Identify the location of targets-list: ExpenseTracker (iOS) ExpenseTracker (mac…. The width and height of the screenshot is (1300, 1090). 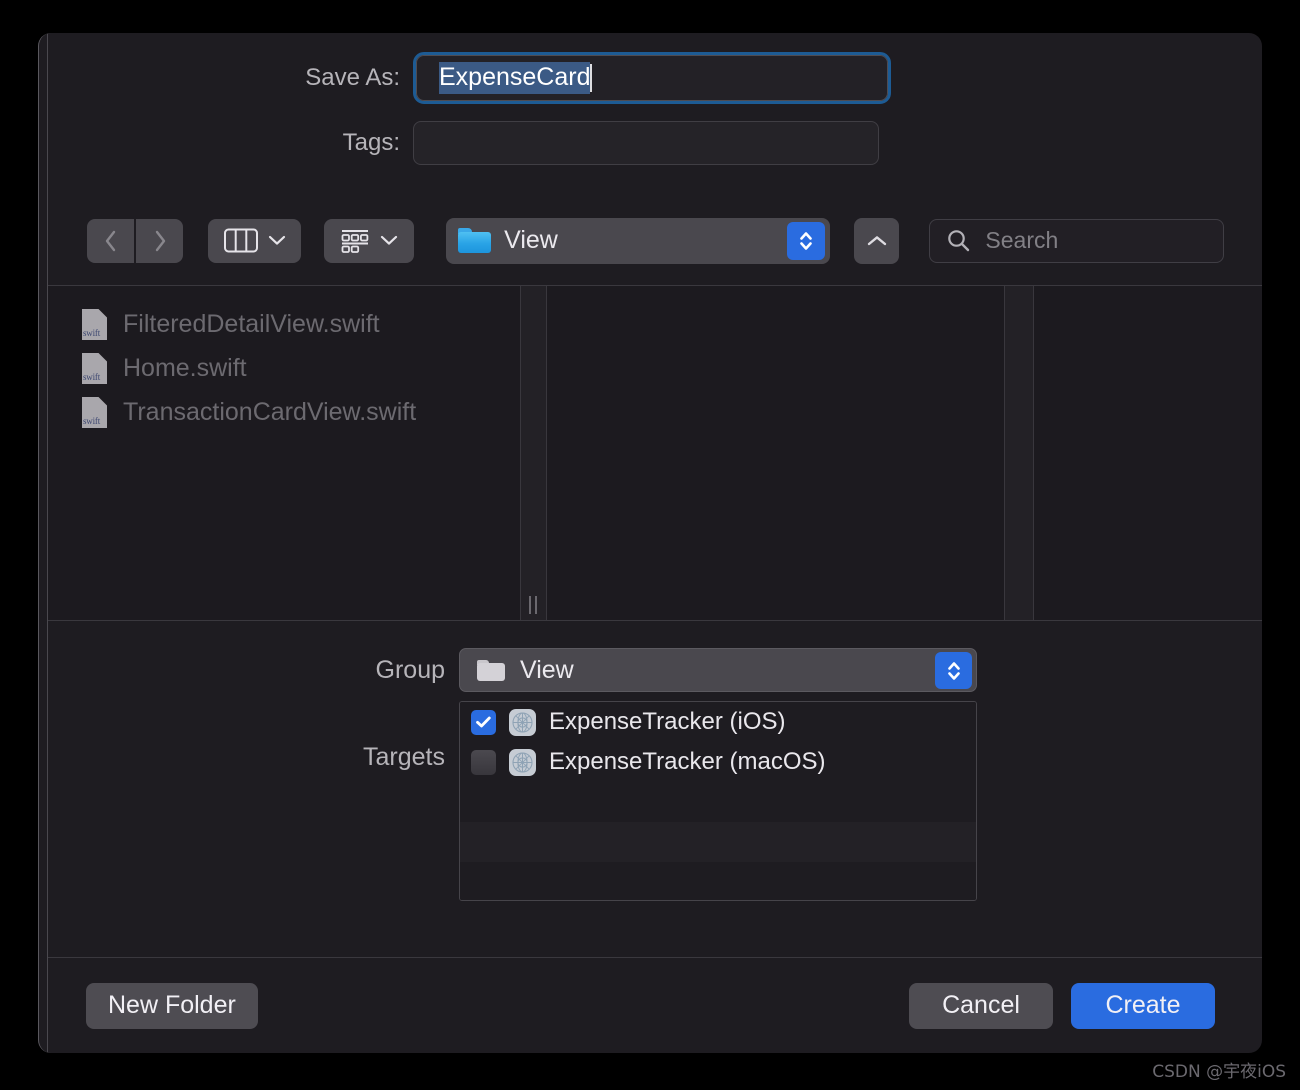
(718, 801).